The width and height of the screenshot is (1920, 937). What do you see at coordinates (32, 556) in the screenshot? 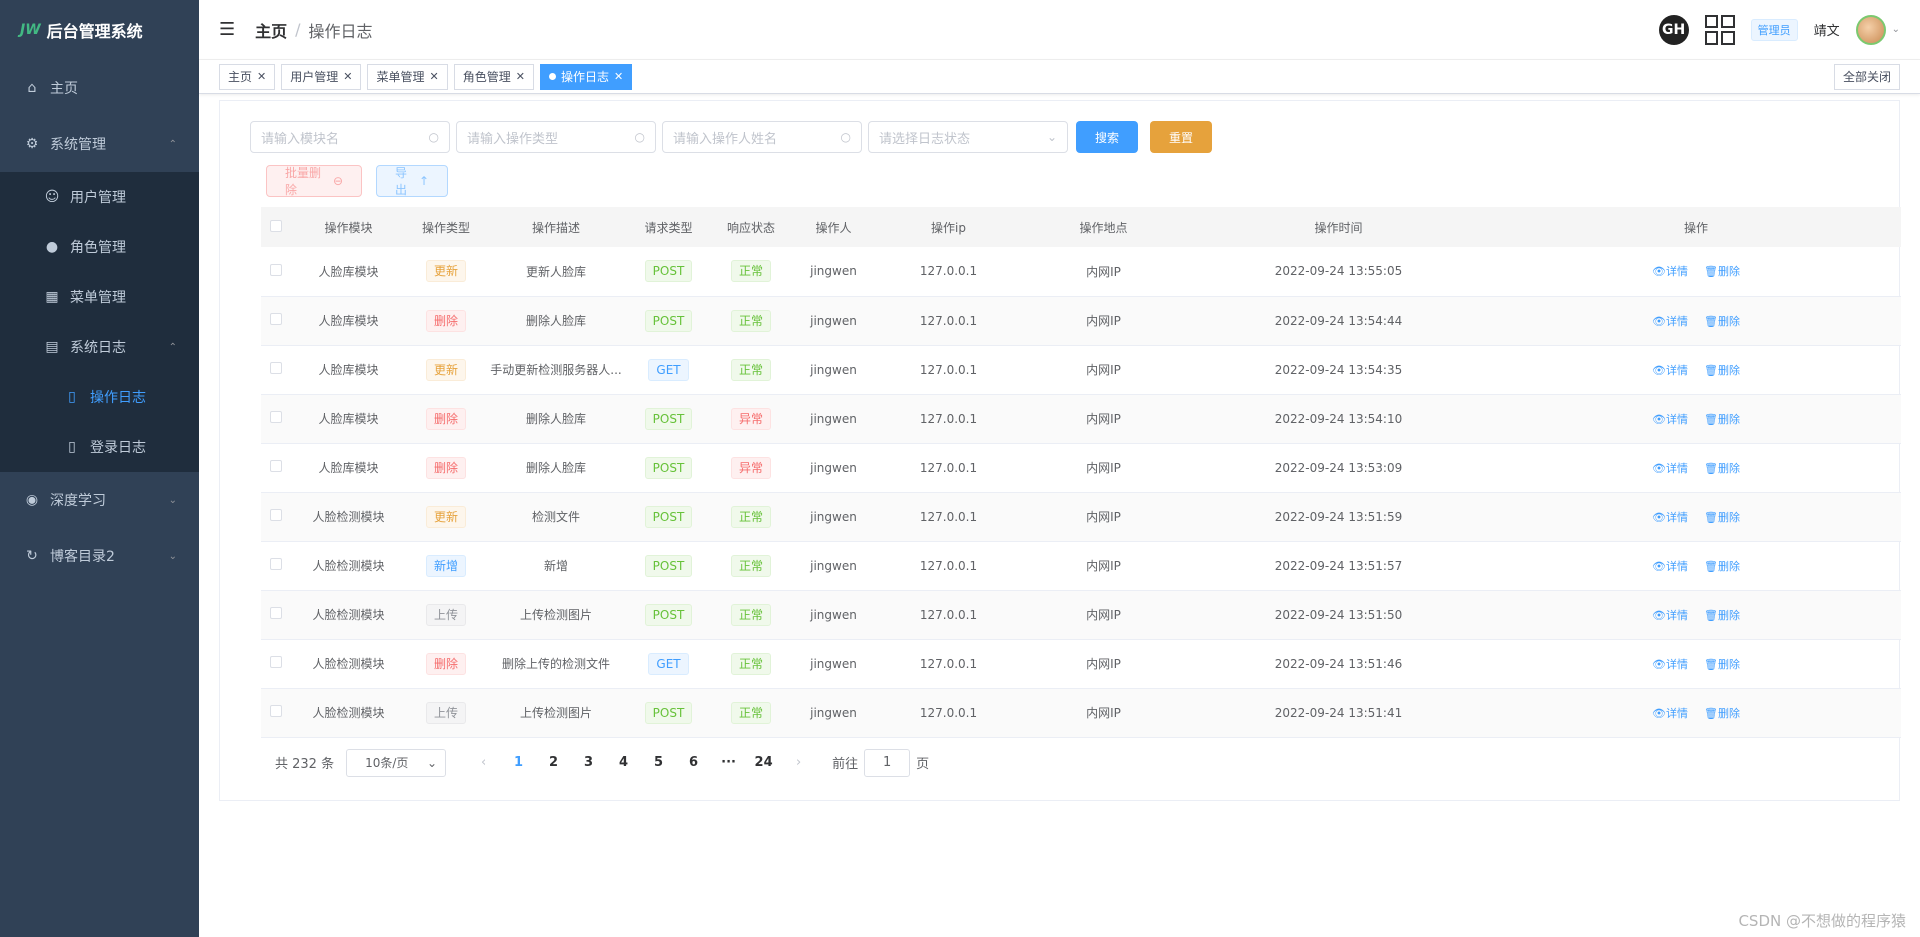
I see `refresh-icon: ↻` at bounding box center [32, 556].